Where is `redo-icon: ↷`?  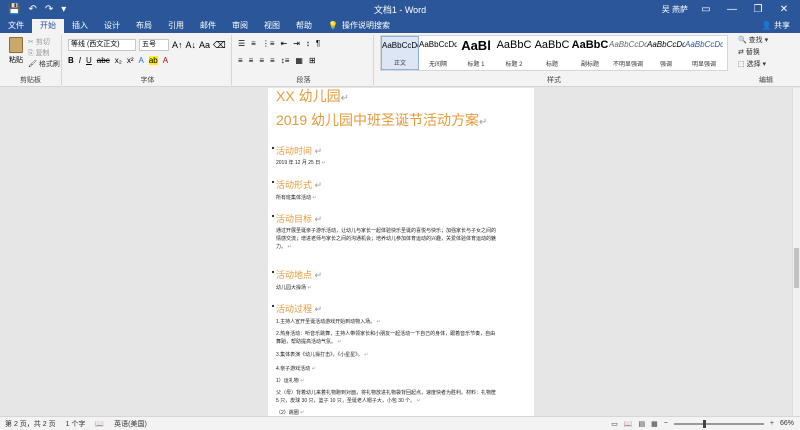
redo-icon: ↷ is located at coordinates (49, 9).